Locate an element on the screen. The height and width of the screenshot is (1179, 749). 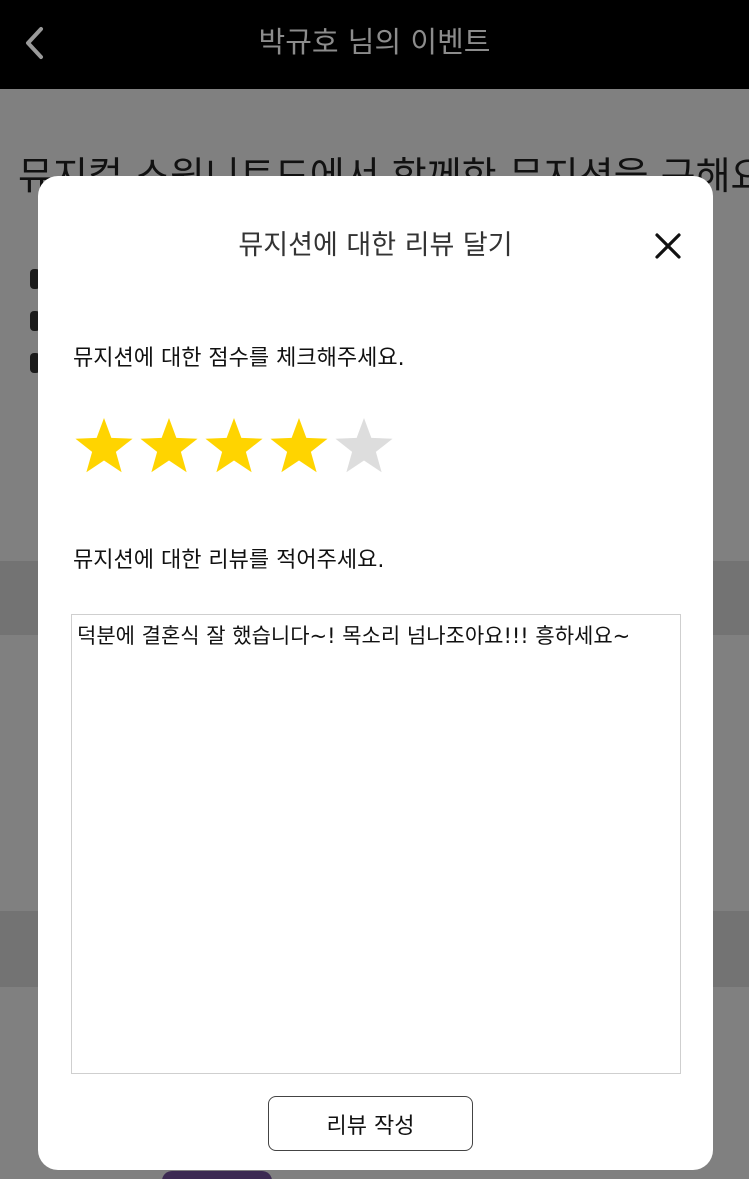
score-label: 뮤지션에 대한 점수를 체크해주세요. is located at coordinates (239, 358).